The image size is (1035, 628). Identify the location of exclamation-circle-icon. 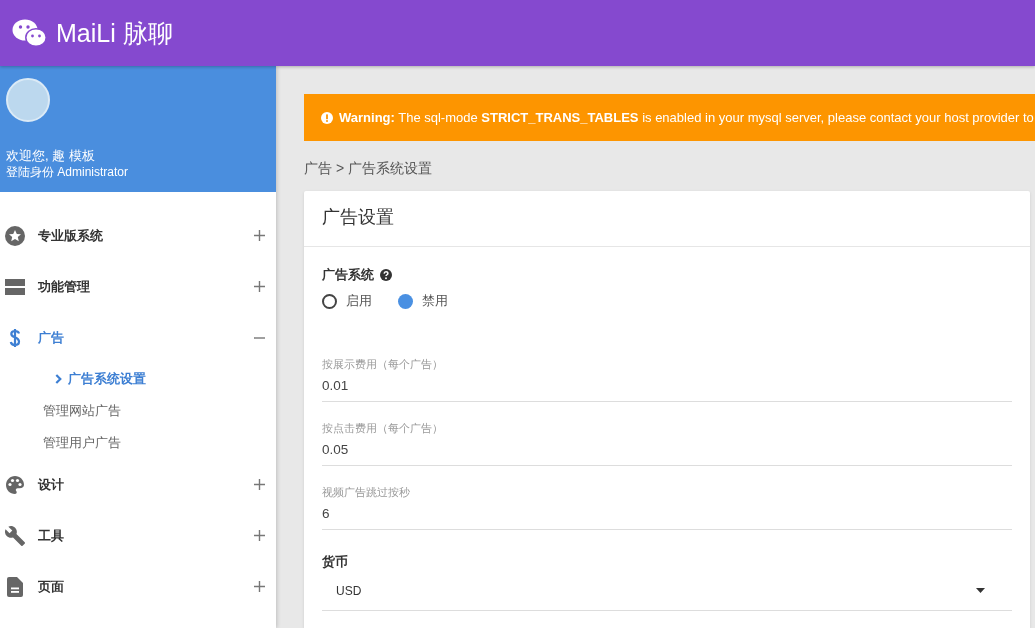
(327, 117).